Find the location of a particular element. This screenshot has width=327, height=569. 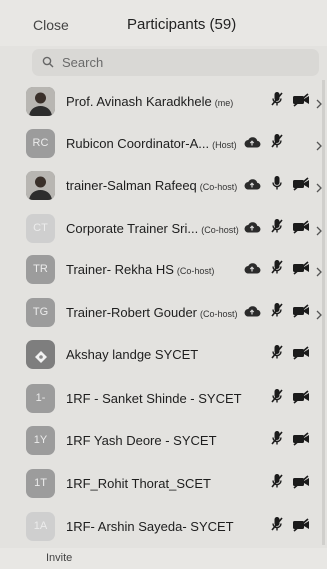

participant-role-badge: (me) is located at coordinates (224, 103).